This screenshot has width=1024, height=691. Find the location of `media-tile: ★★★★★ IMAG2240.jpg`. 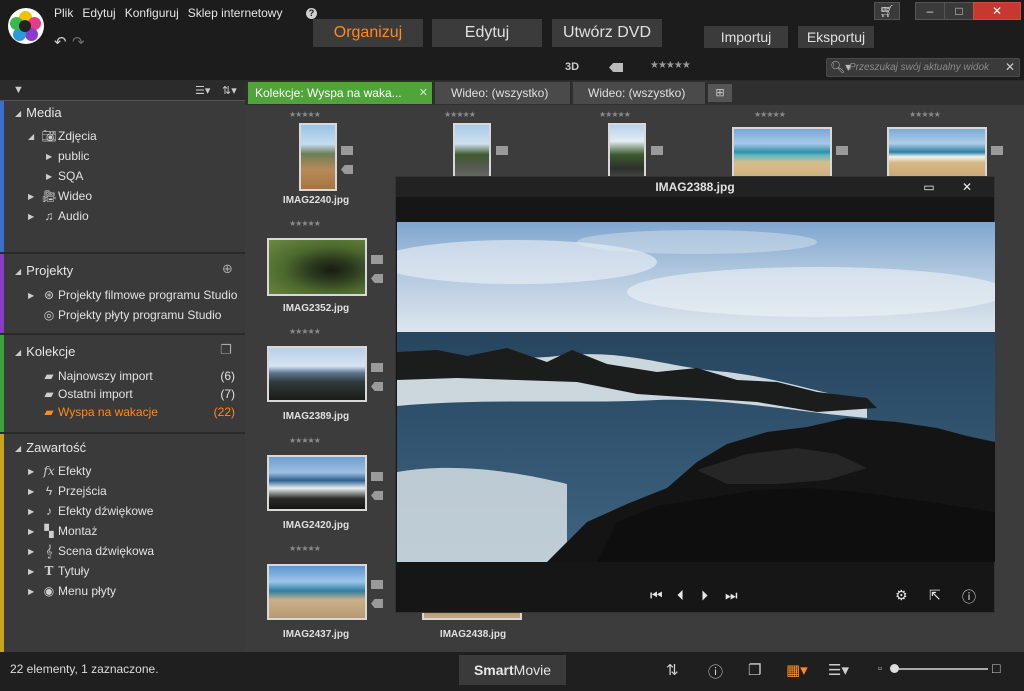

media-tile: ★★★★★ IMAG2240.jpg is located at coordinates (327, 164).